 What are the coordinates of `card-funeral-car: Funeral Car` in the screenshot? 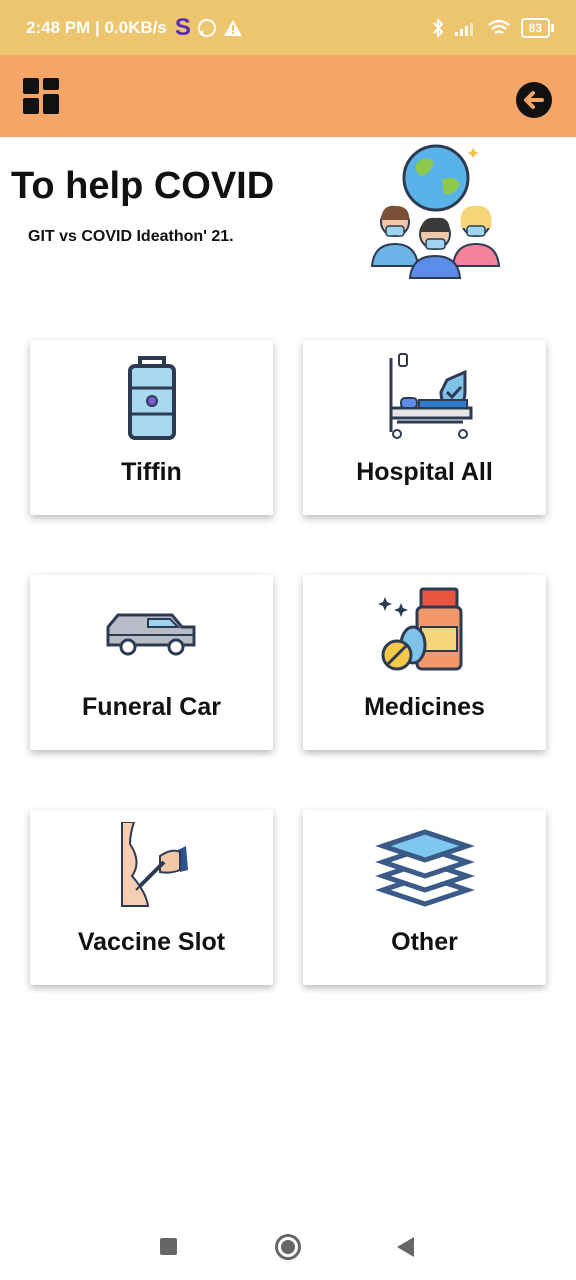 It's located at (151, 662).